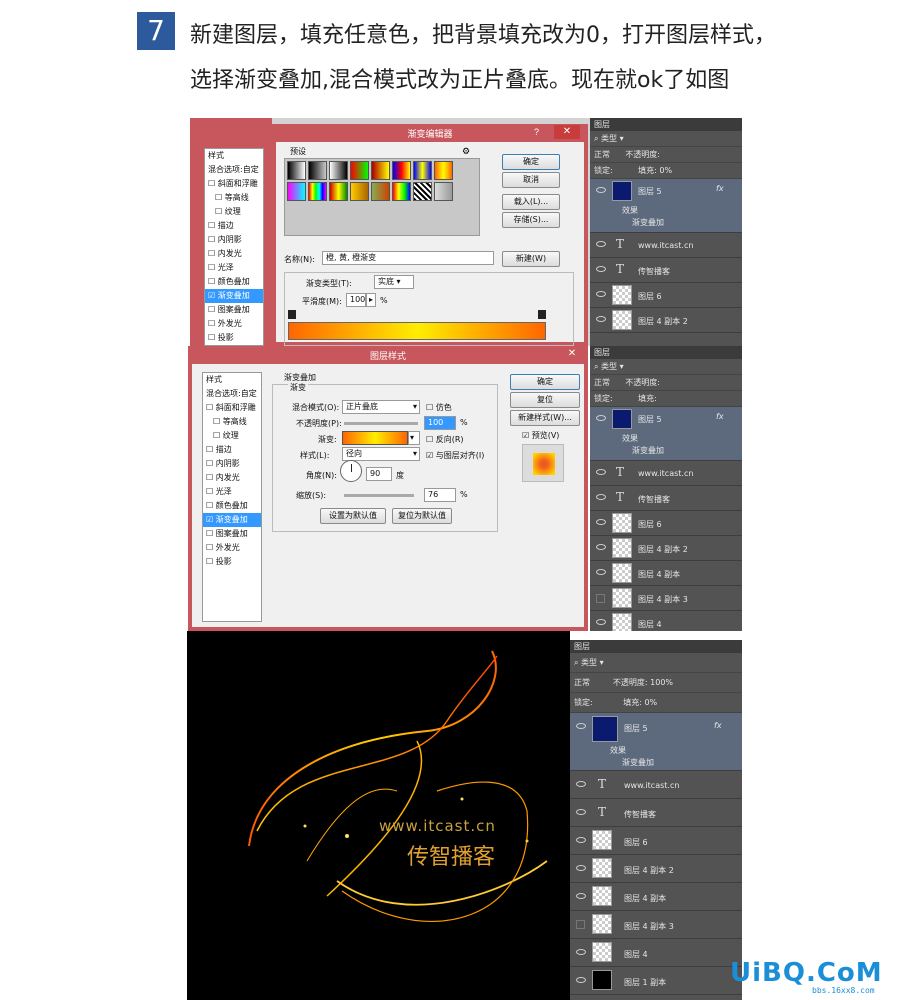 The image size is (900, 1000). What do you see at coordinates (545, 400) in the screenshot?
I see `reset-button: 复位` at bounding box center [545, 400].